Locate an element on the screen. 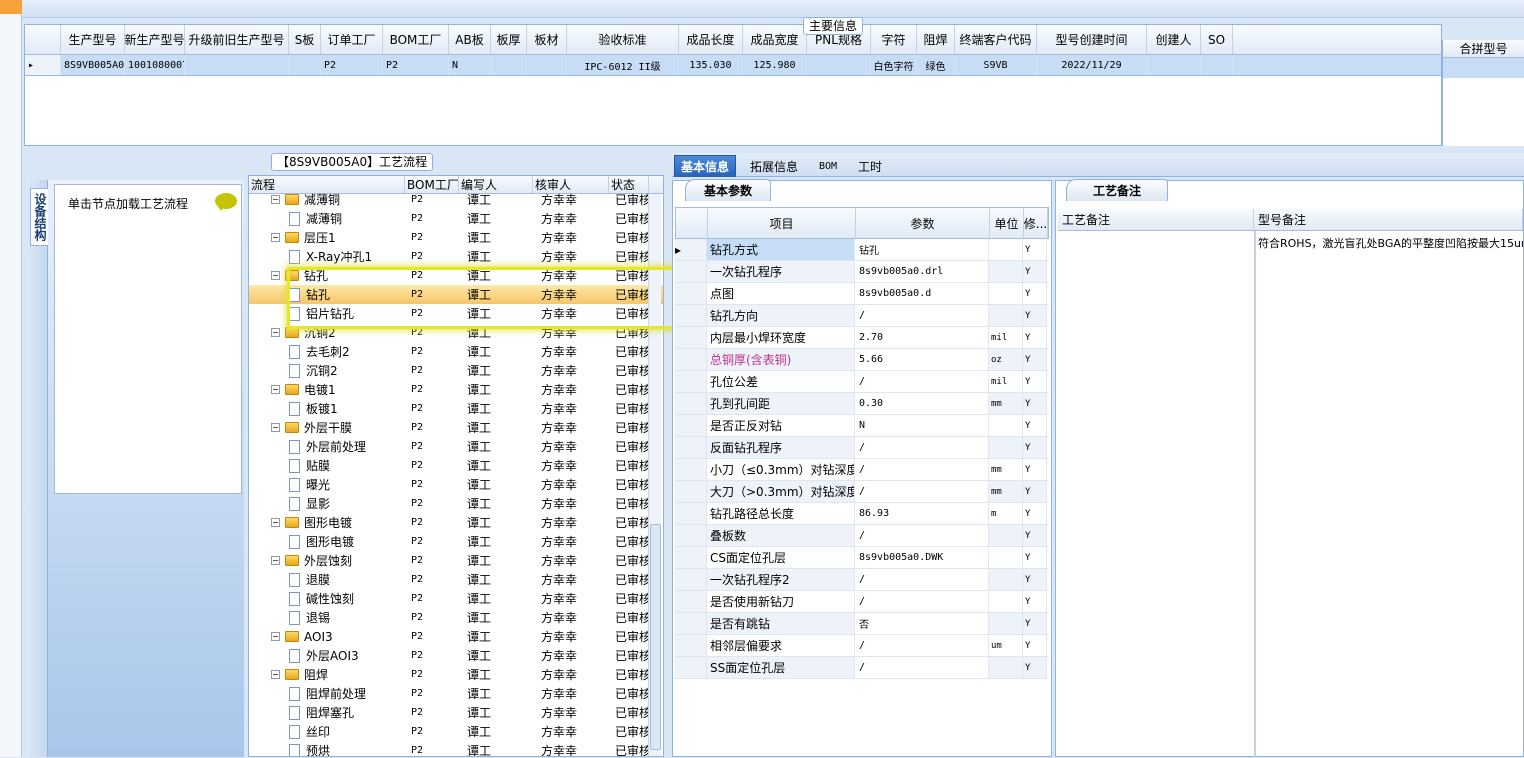 Image resolution: width=1524 pixels, height=758 pixels. tree-node: 曝光 is located at coordinates (327, 484).